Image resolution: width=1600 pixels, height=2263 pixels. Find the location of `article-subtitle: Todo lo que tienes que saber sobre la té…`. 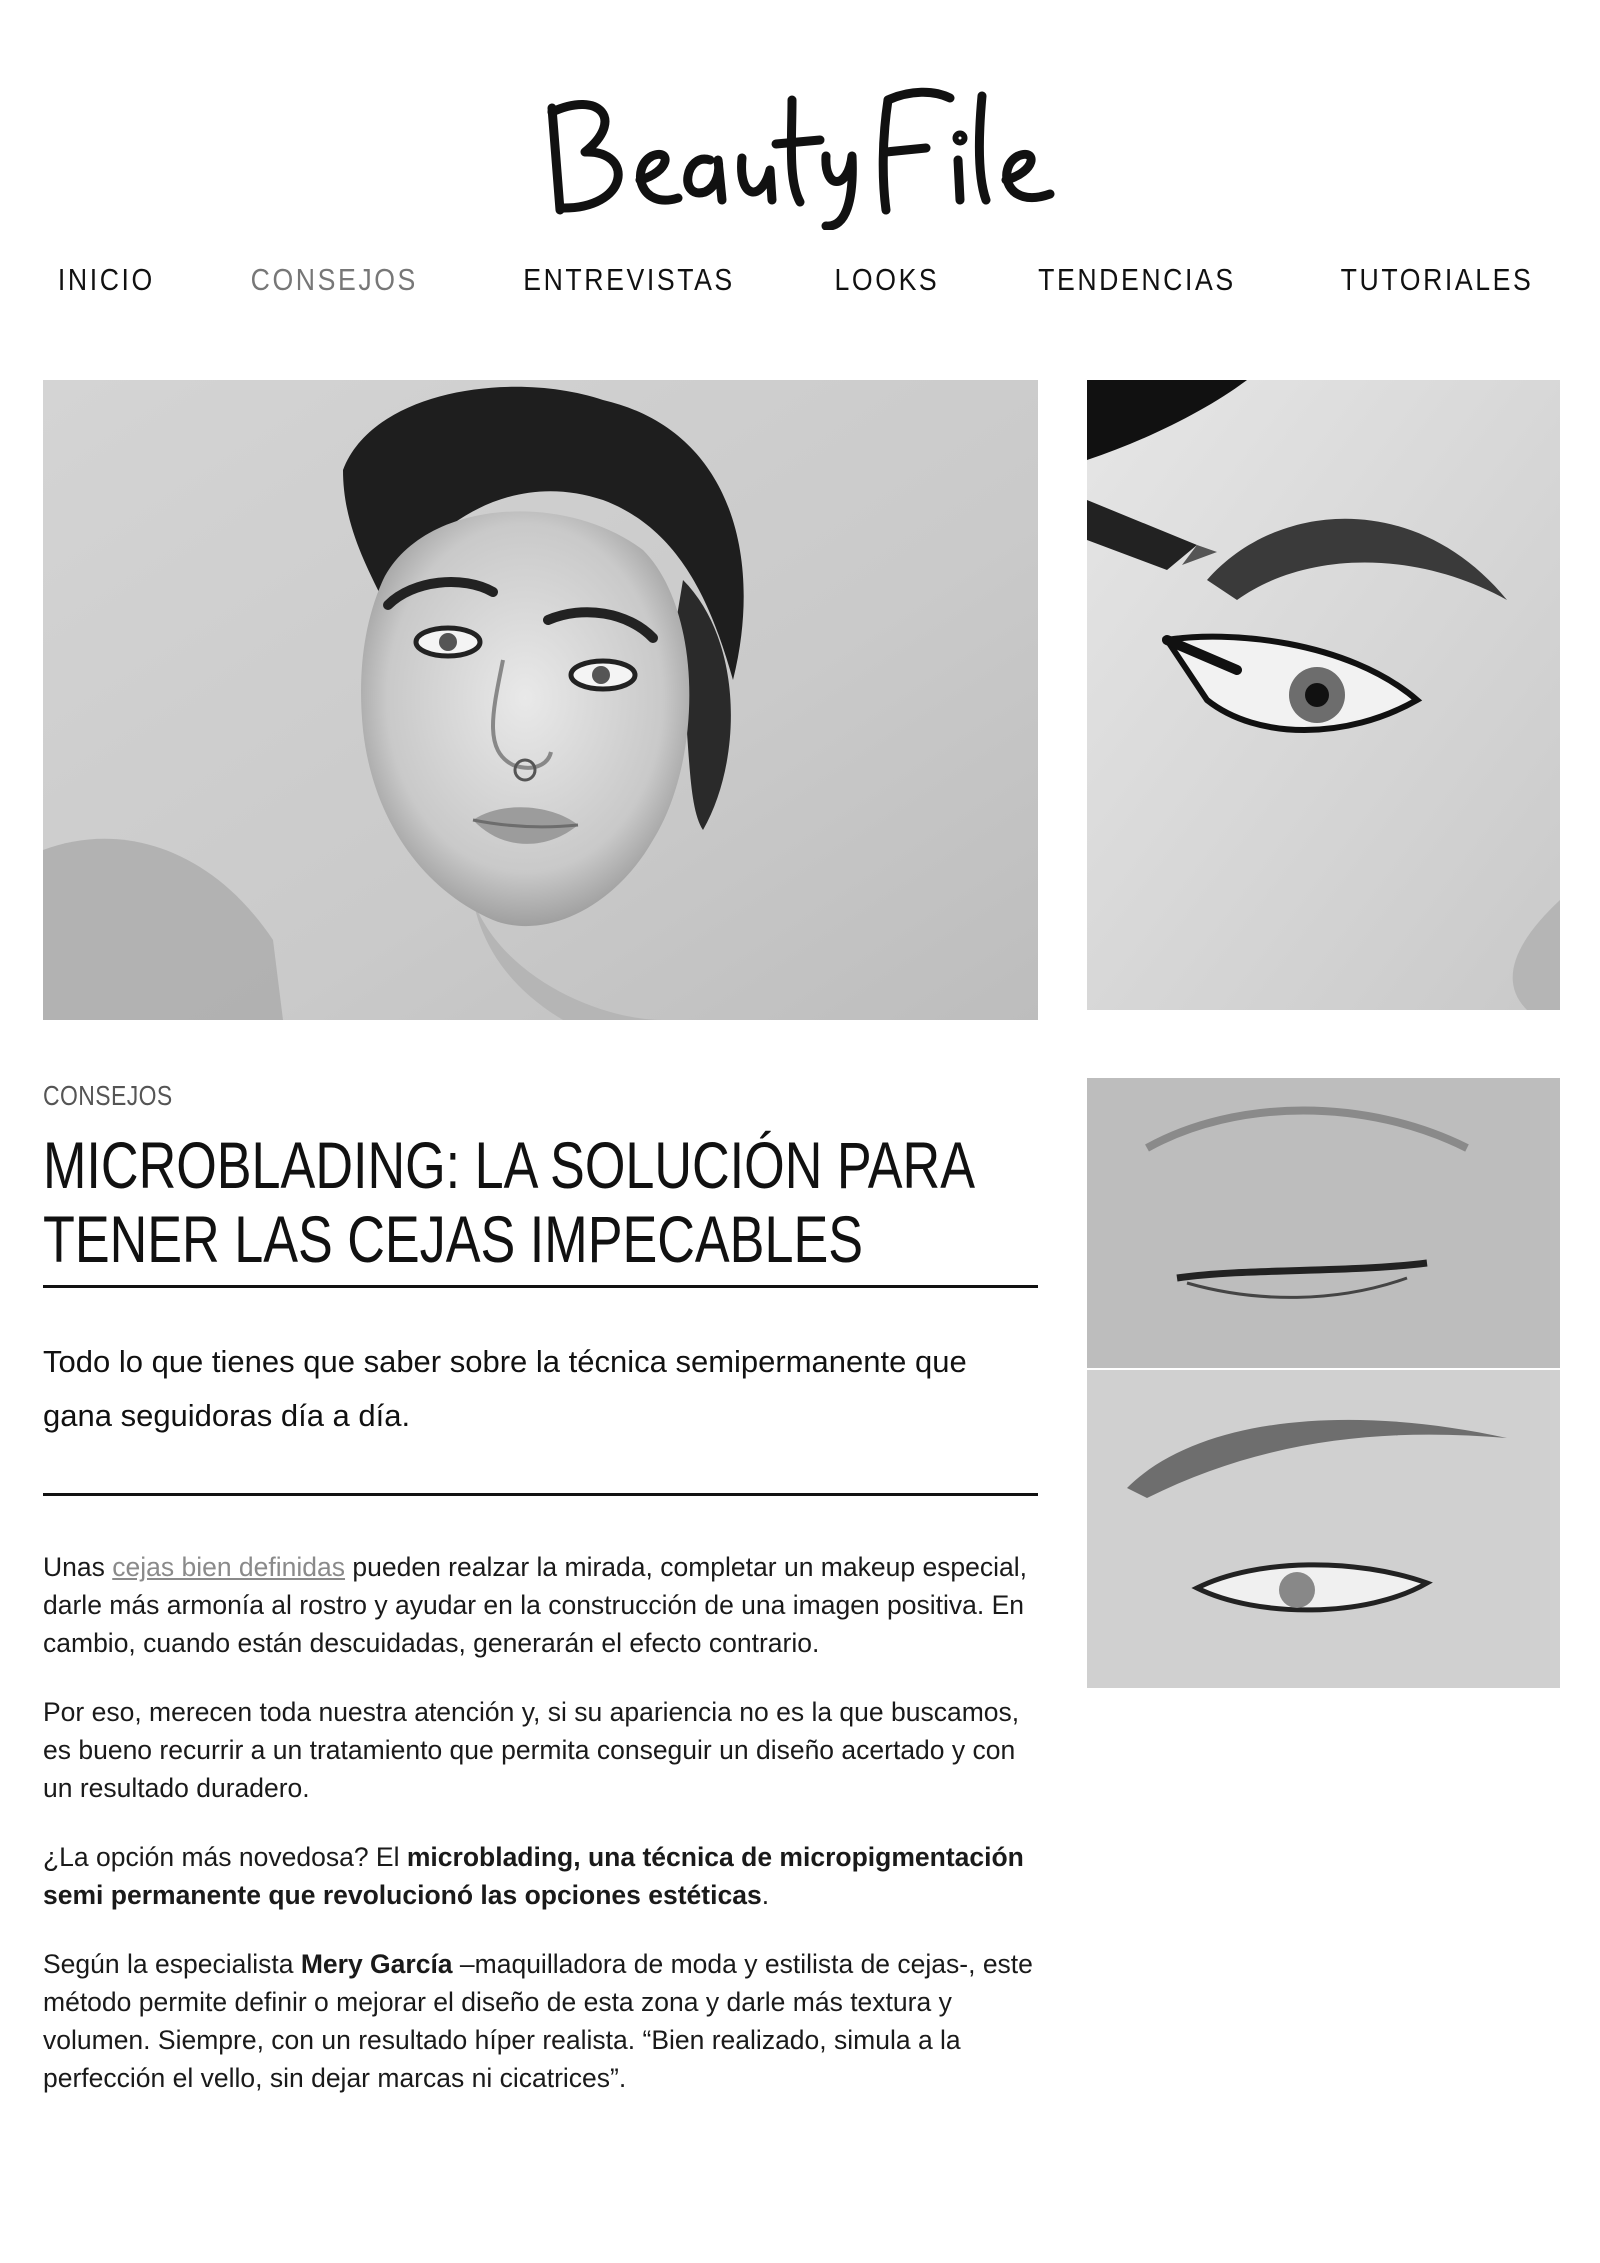

article-subtitle: Todo lo que tienes que saber sobre la té… is located at coordinates (505, 1388).